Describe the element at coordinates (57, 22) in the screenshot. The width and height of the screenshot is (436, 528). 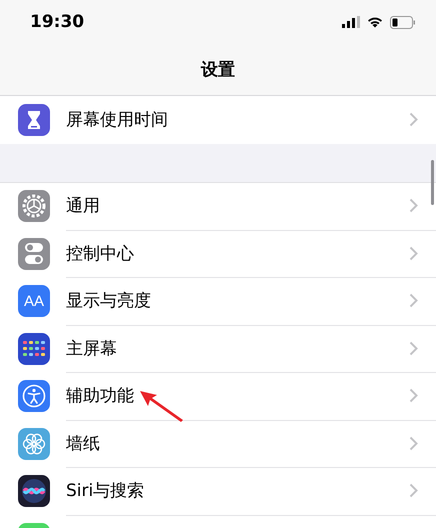
I see `status-time: 19:30` at that location.